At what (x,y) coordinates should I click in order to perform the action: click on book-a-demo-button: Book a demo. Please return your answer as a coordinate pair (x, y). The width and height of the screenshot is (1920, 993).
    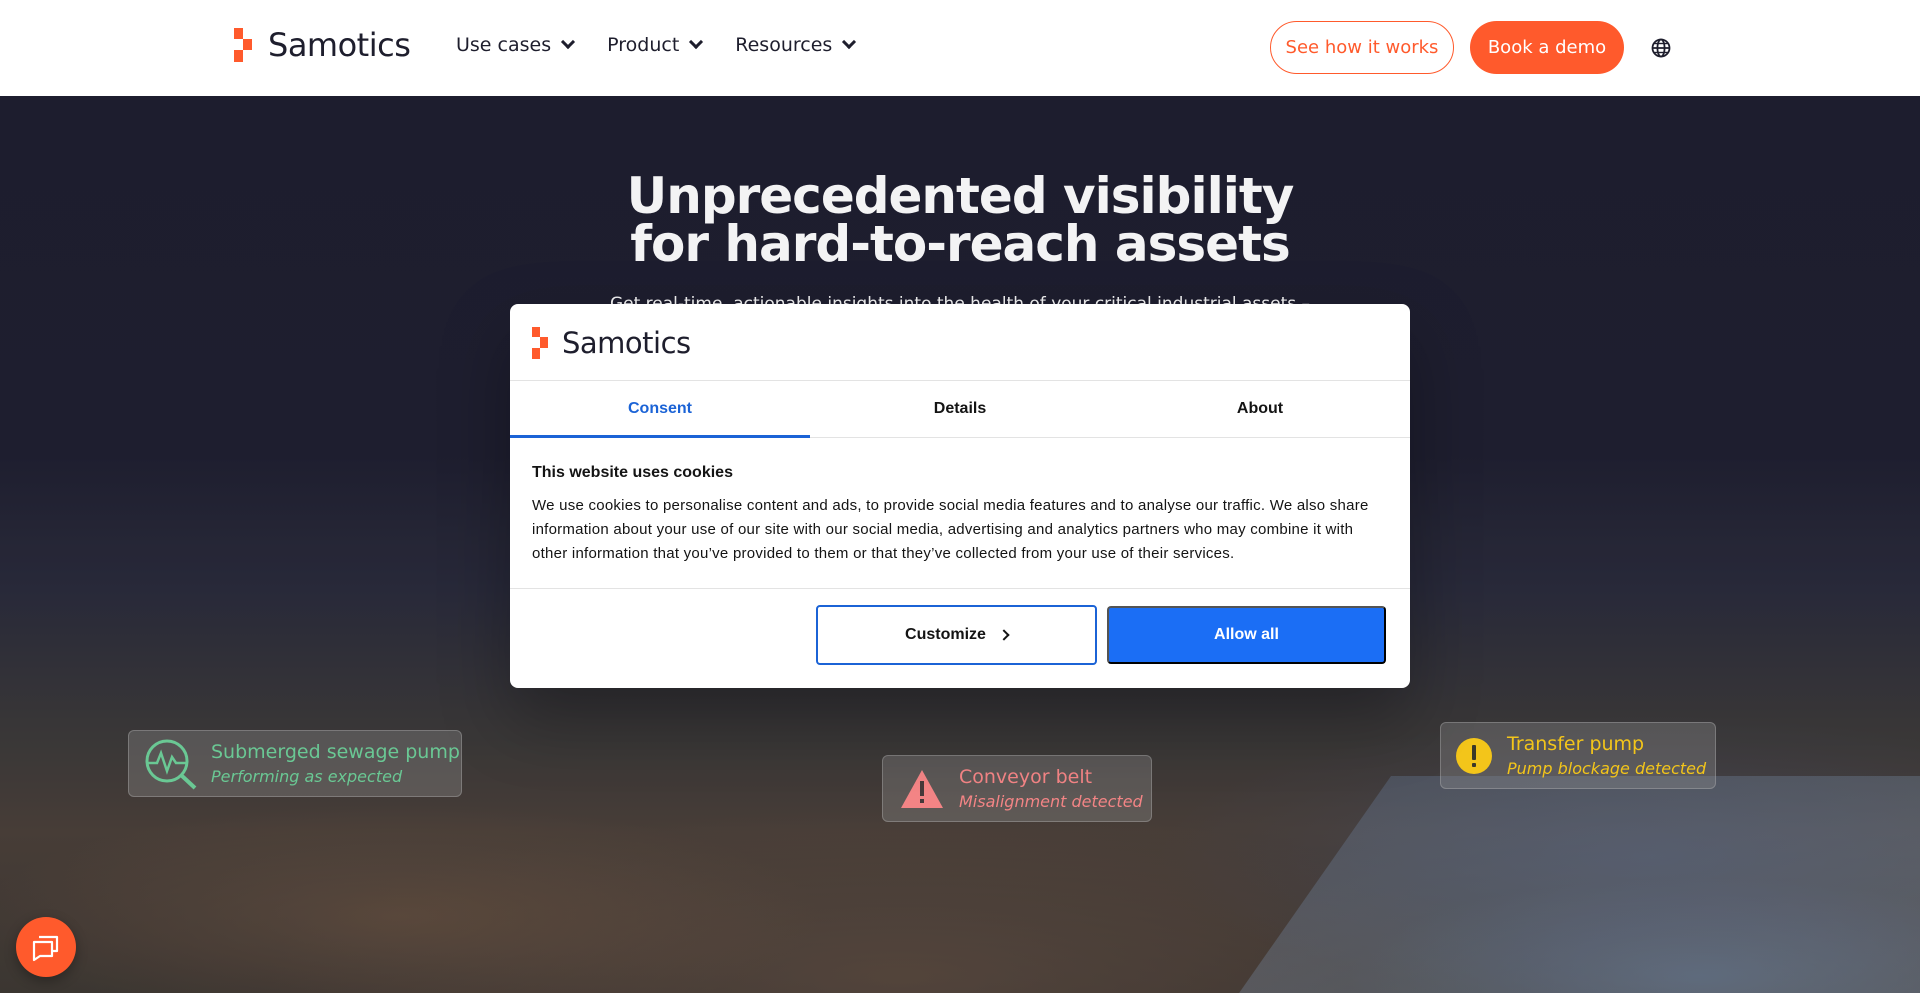
    Looking at the image, I should click on (1547, 47).